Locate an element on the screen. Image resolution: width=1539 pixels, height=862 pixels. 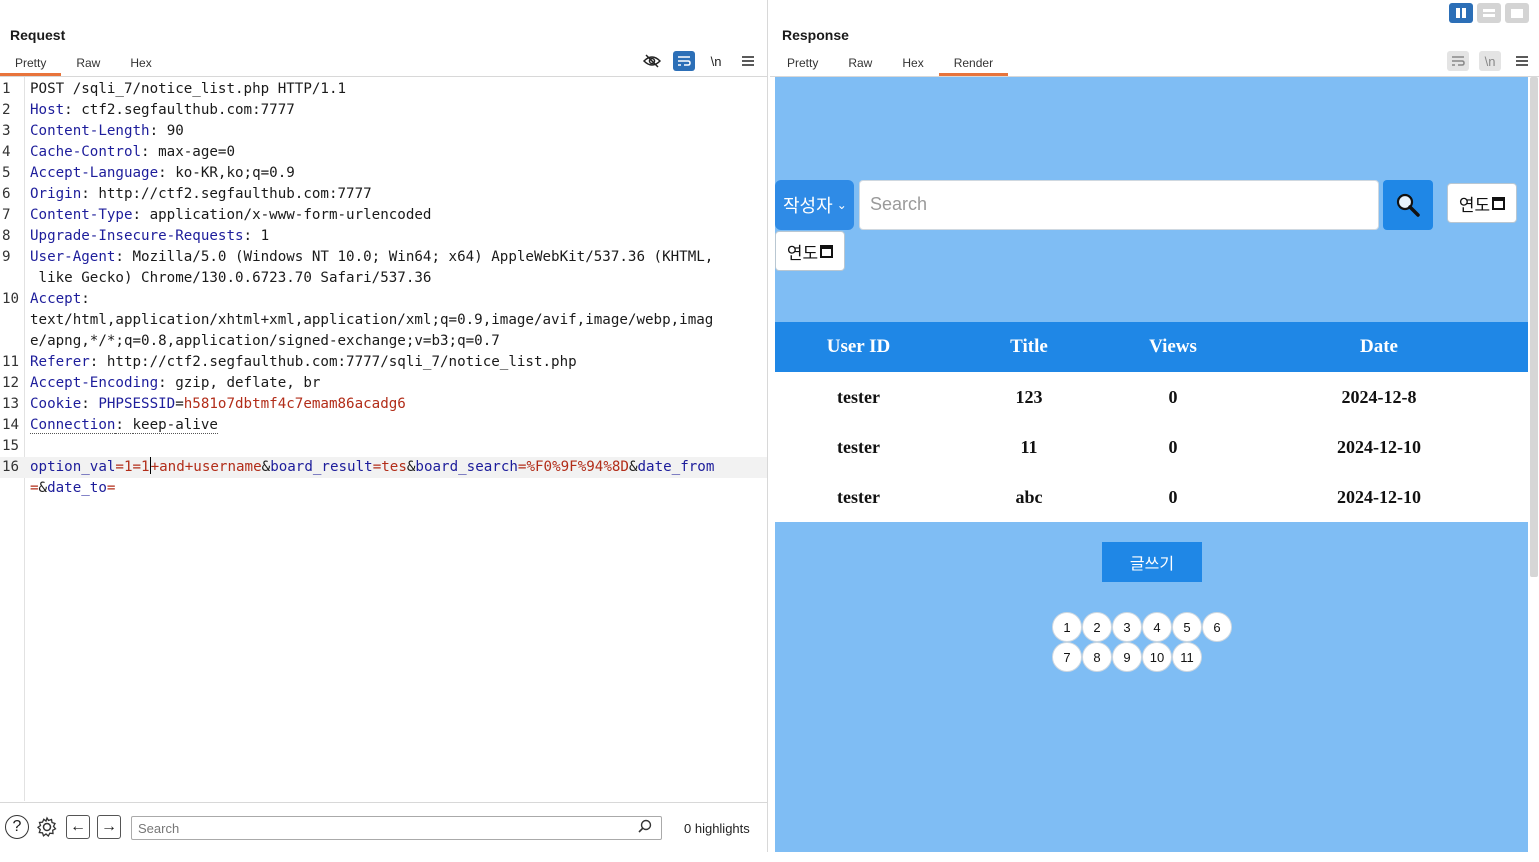
line-number: 11 is located at coordinates (11, 362).